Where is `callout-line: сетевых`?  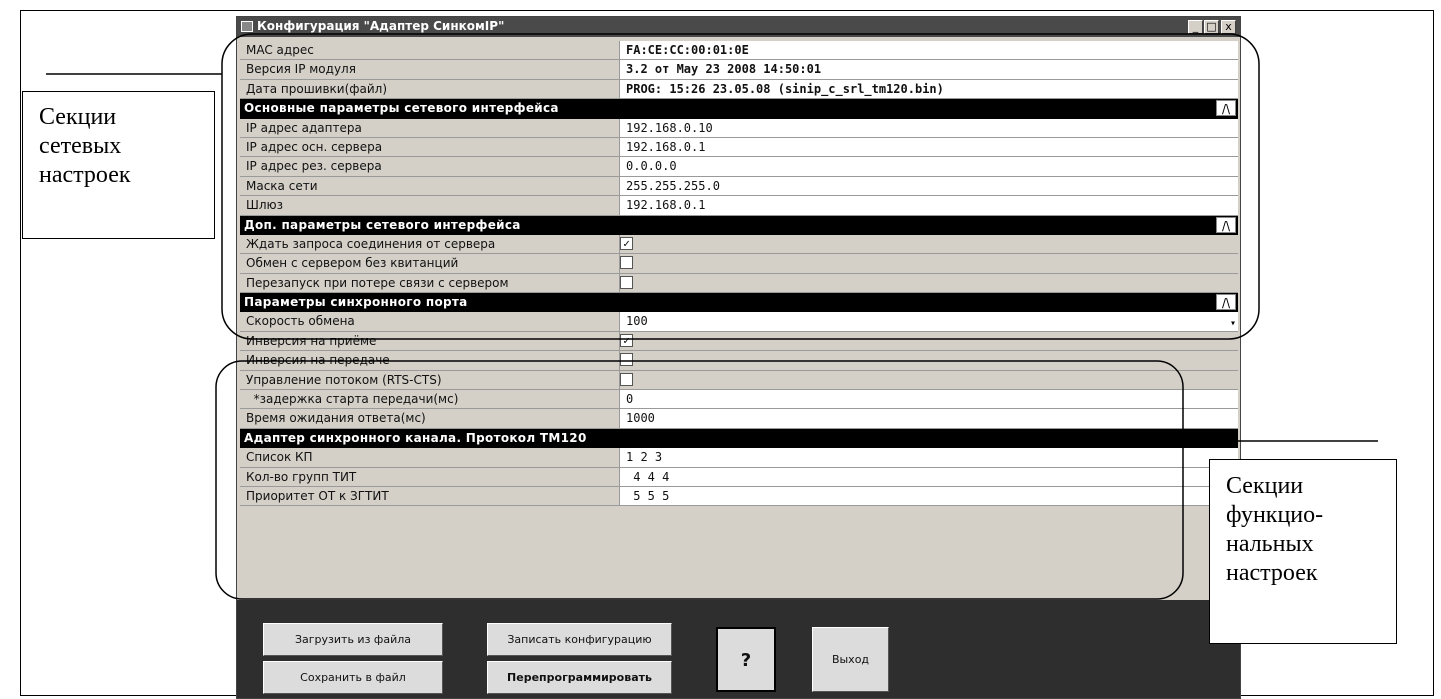
callout-line: сетевых is located at coordinates (80, 146).